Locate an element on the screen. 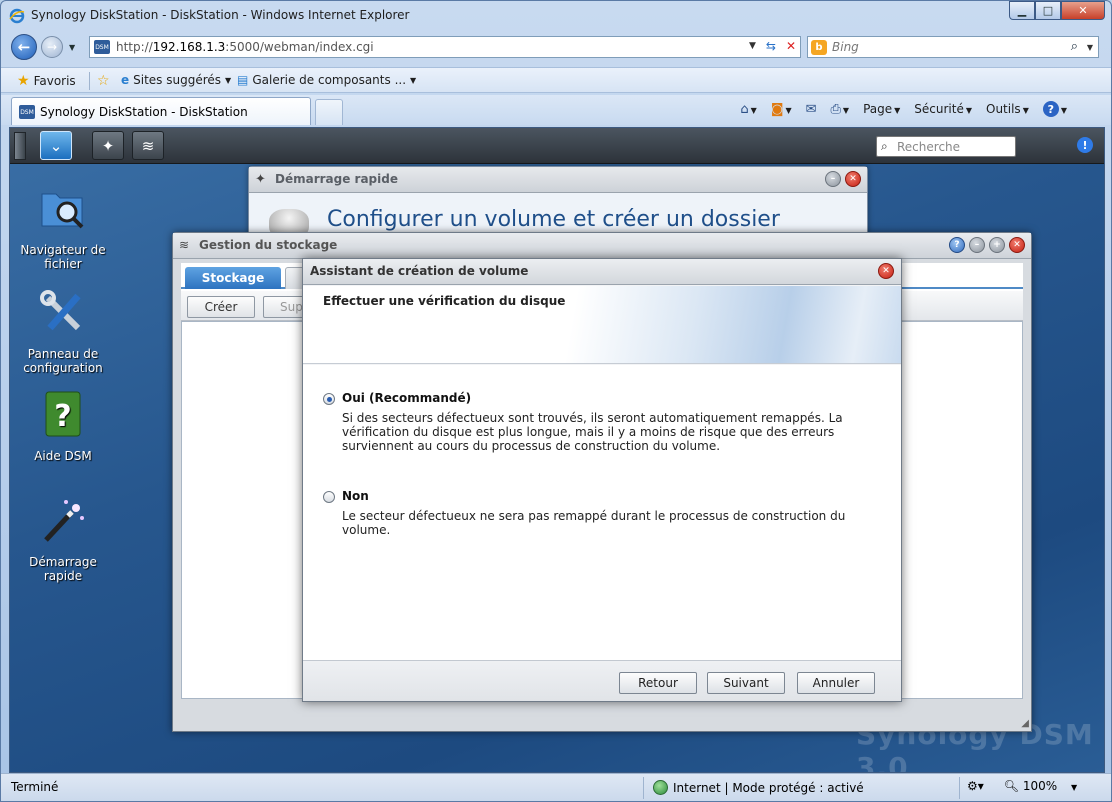 This screenshot has height=802, width=1112. taskbar-grip is located at coordinates (20, 146).